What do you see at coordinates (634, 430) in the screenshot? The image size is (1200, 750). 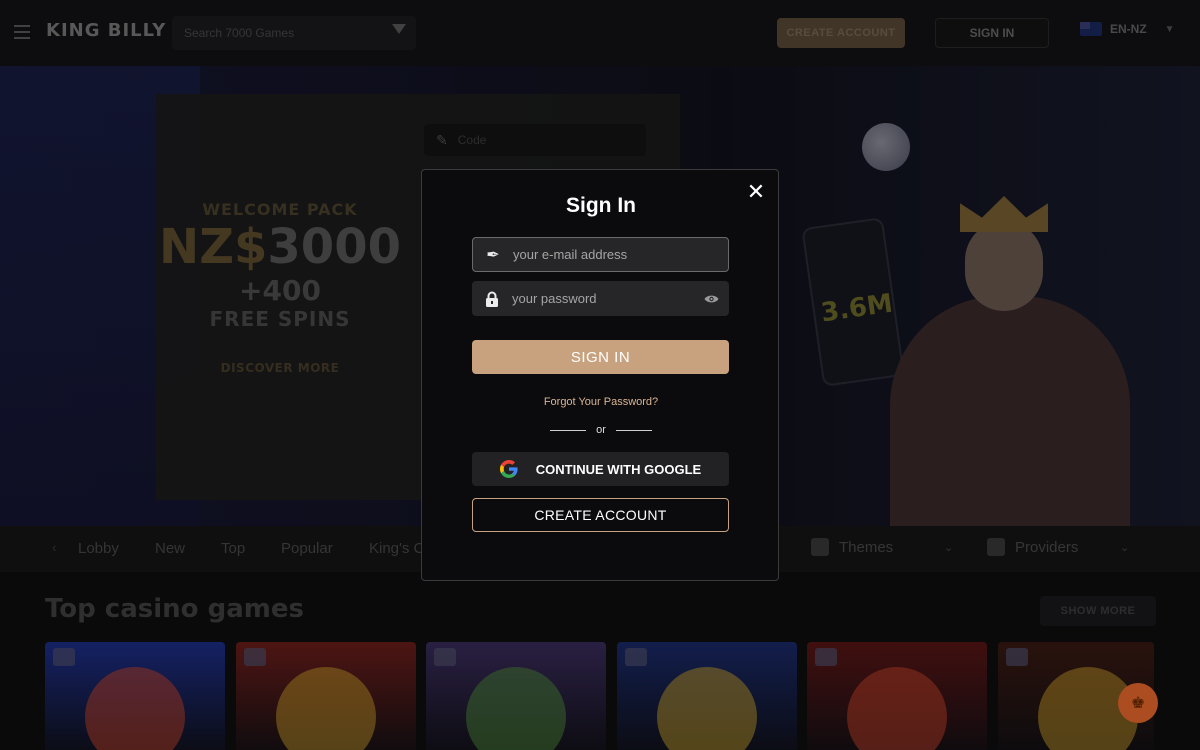 I see `divider-line-right` at bounding box center [634, 430].